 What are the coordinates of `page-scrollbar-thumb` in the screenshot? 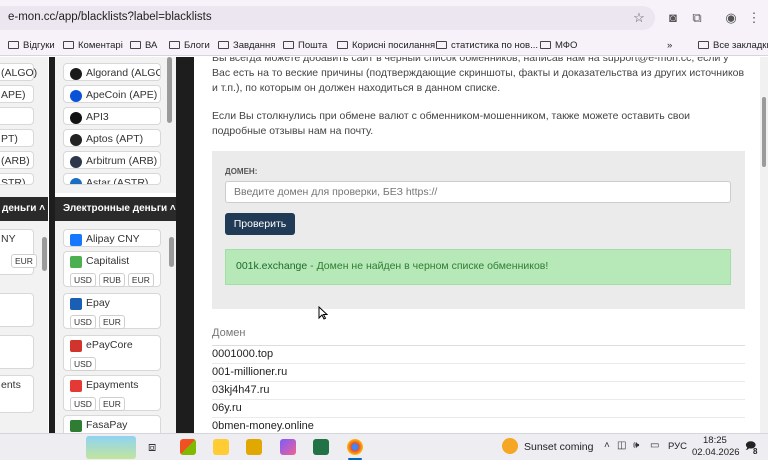 It's located at (764, 132).